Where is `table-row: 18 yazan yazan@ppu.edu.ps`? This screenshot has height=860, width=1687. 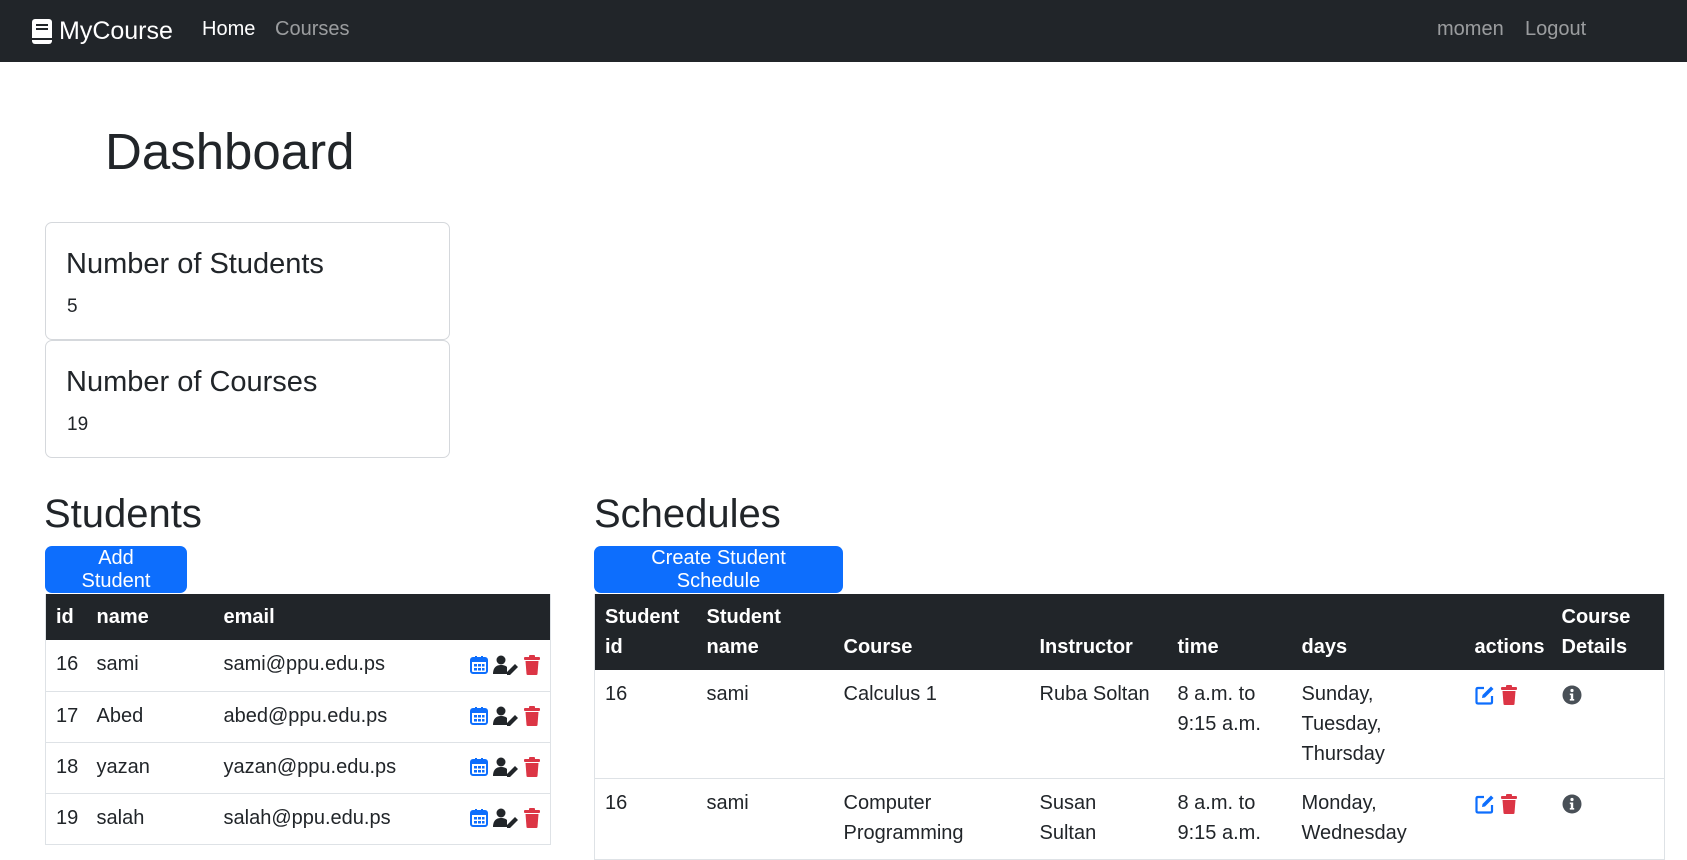
table-row: 18 yazan yazan@ppu.edu.ps is located at coordinates (298, 768).